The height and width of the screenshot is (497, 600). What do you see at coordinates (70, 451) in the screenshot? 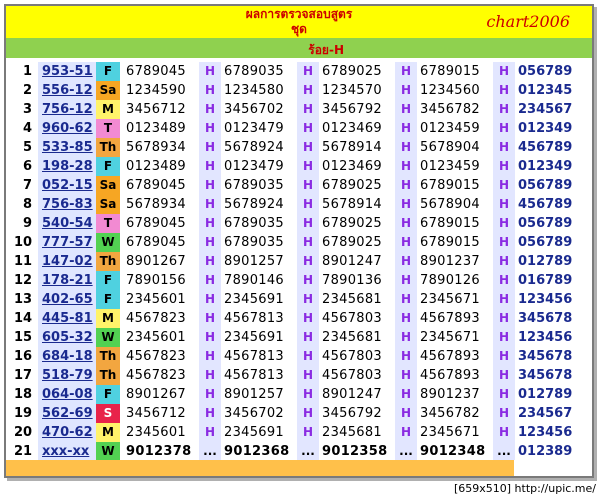
I see `draw-code-link: xxx-xx` at bounding box center [70, 451].